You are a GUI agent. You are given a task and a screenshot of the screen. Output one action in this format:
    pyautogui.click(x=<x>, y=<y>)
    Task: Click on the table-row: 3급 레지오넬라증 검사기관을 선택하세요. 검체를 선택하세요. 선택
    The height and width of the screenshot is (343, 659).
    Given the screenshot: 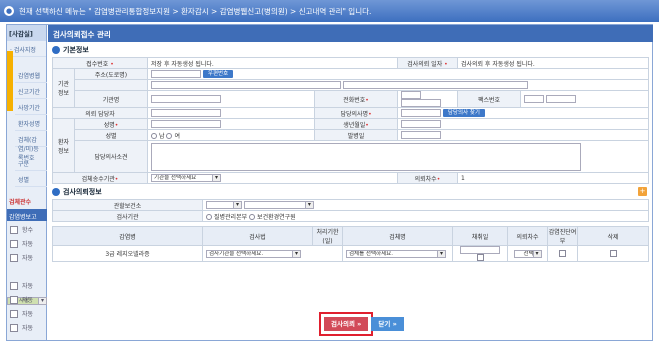 What is the action you would take?
    pyautogui.click(x=350, y=253)
    